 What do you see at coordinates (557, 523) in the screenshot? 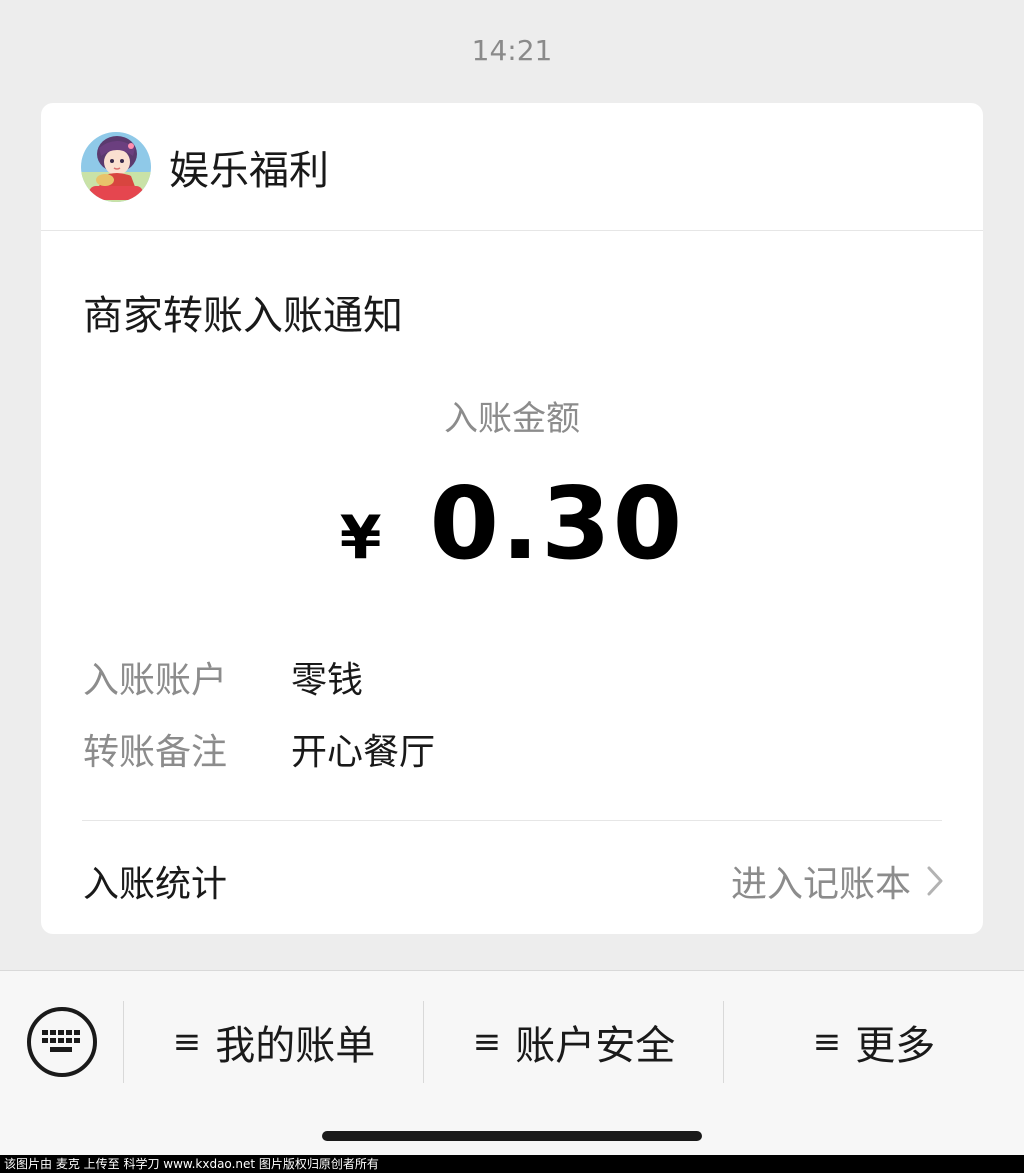
I see `amount-value: 0.30` at bounding box center [557, 523].